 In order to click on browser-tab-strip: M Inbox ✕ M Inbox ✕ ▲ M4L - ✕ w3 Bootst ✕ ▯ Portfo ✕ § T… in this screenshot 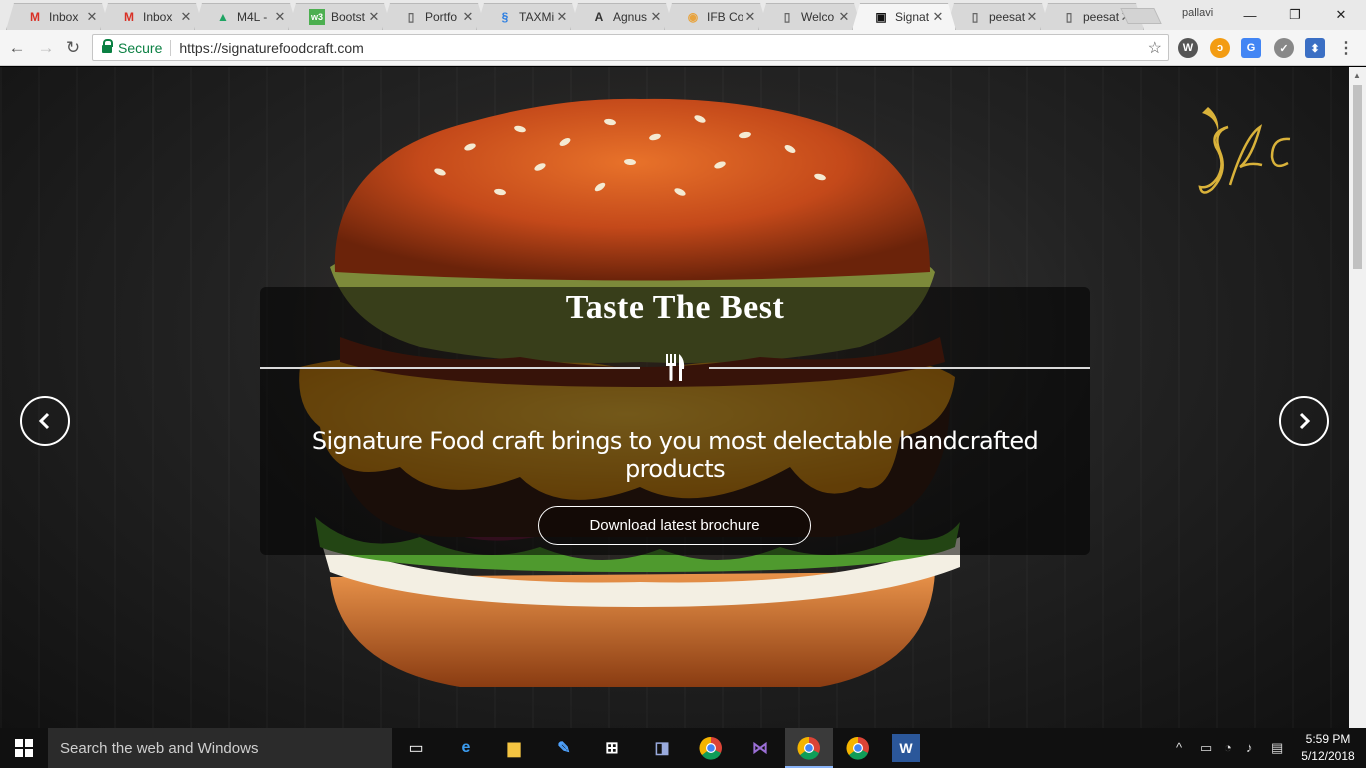, I will do `click(683, 15)`.